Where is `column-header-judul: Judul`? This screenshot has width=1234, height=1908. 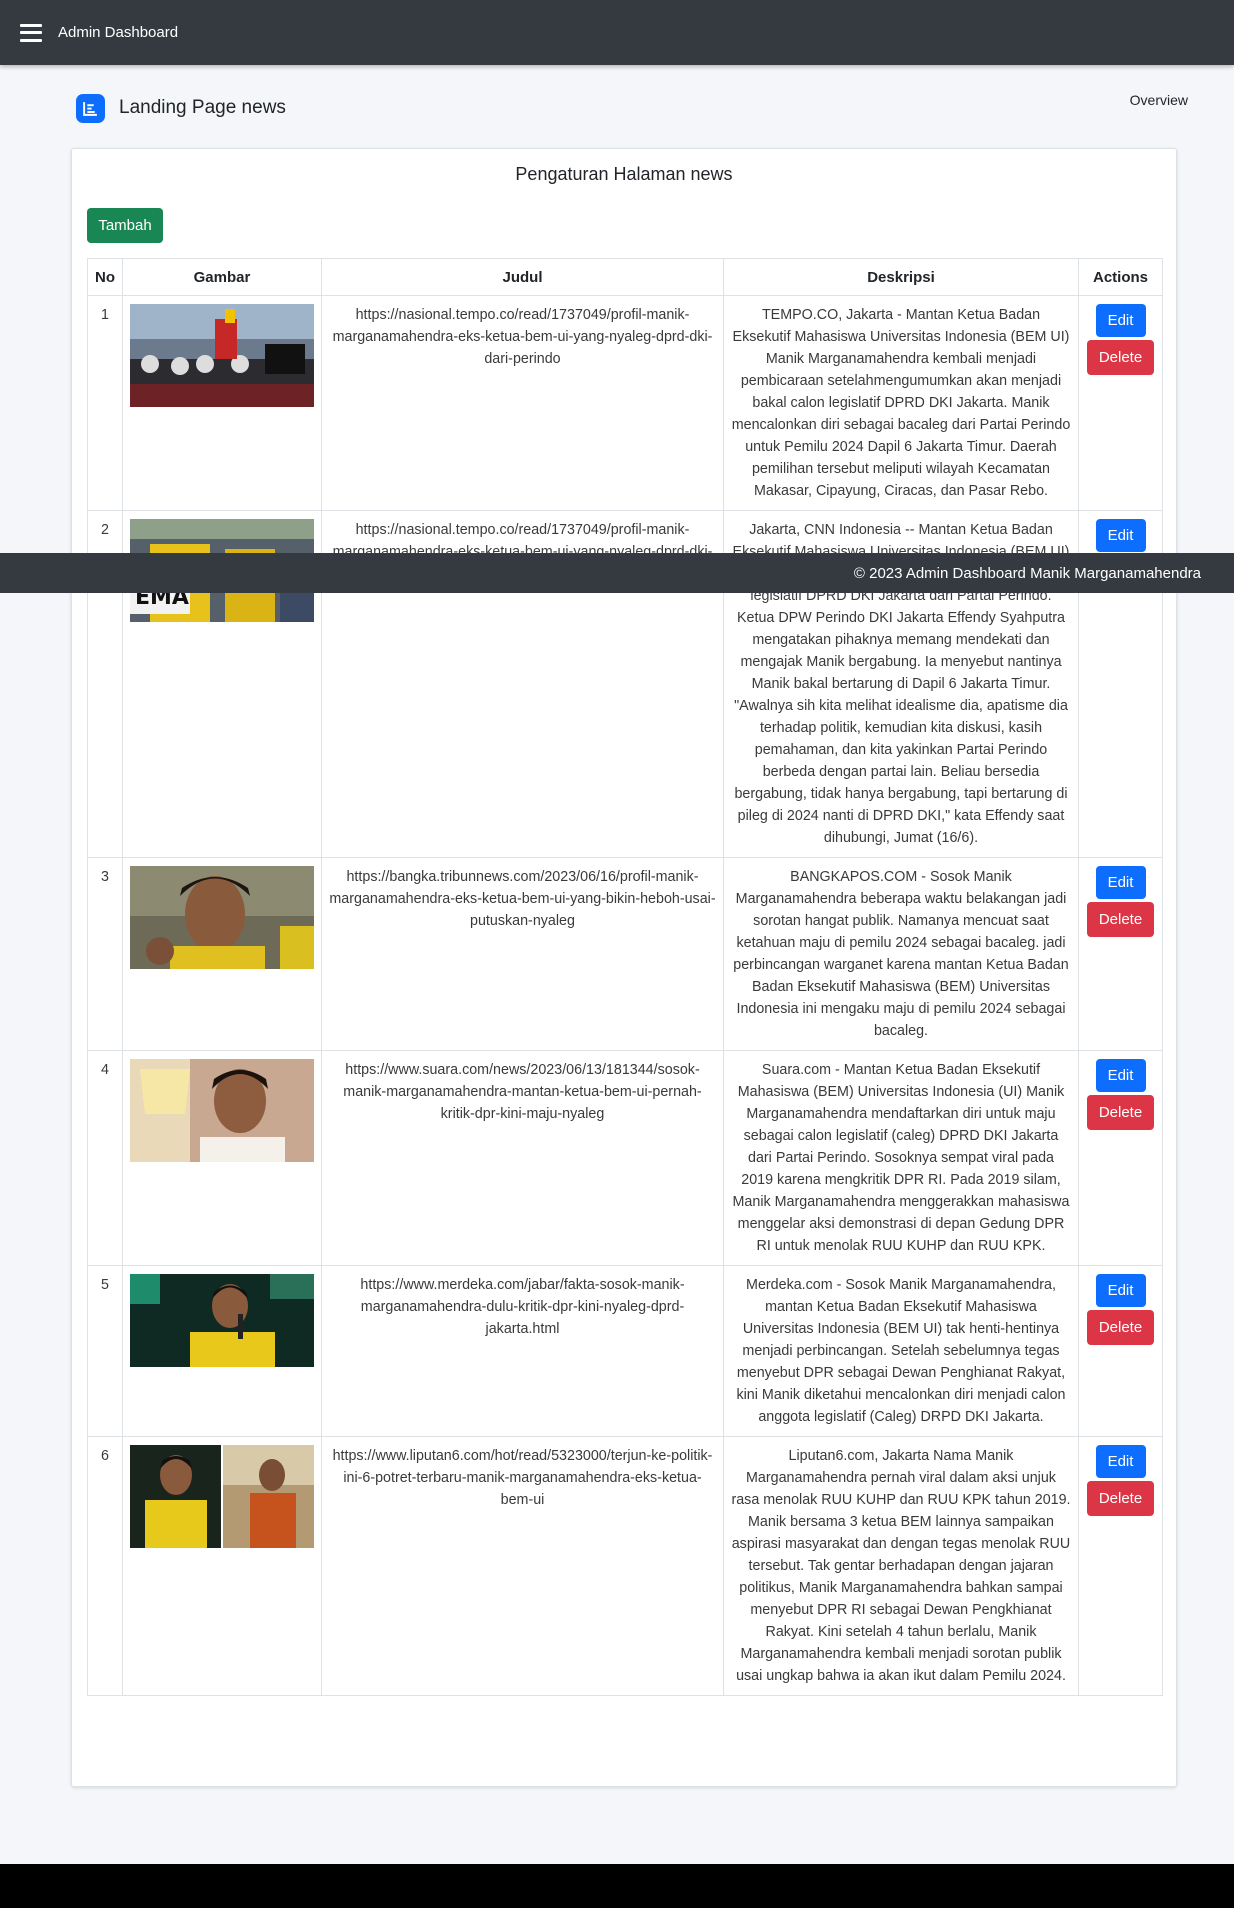 column-header-judul: Judul is located at coordinates (522, 277).